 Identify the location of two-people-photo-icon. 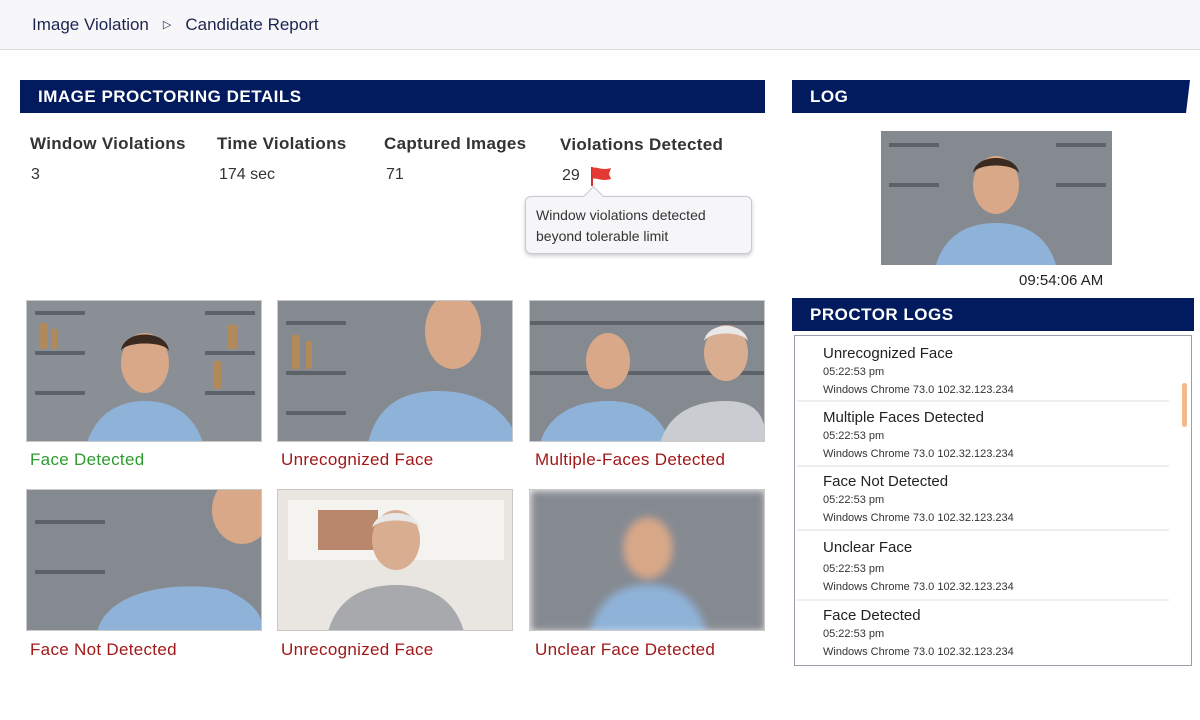
(647, 371).